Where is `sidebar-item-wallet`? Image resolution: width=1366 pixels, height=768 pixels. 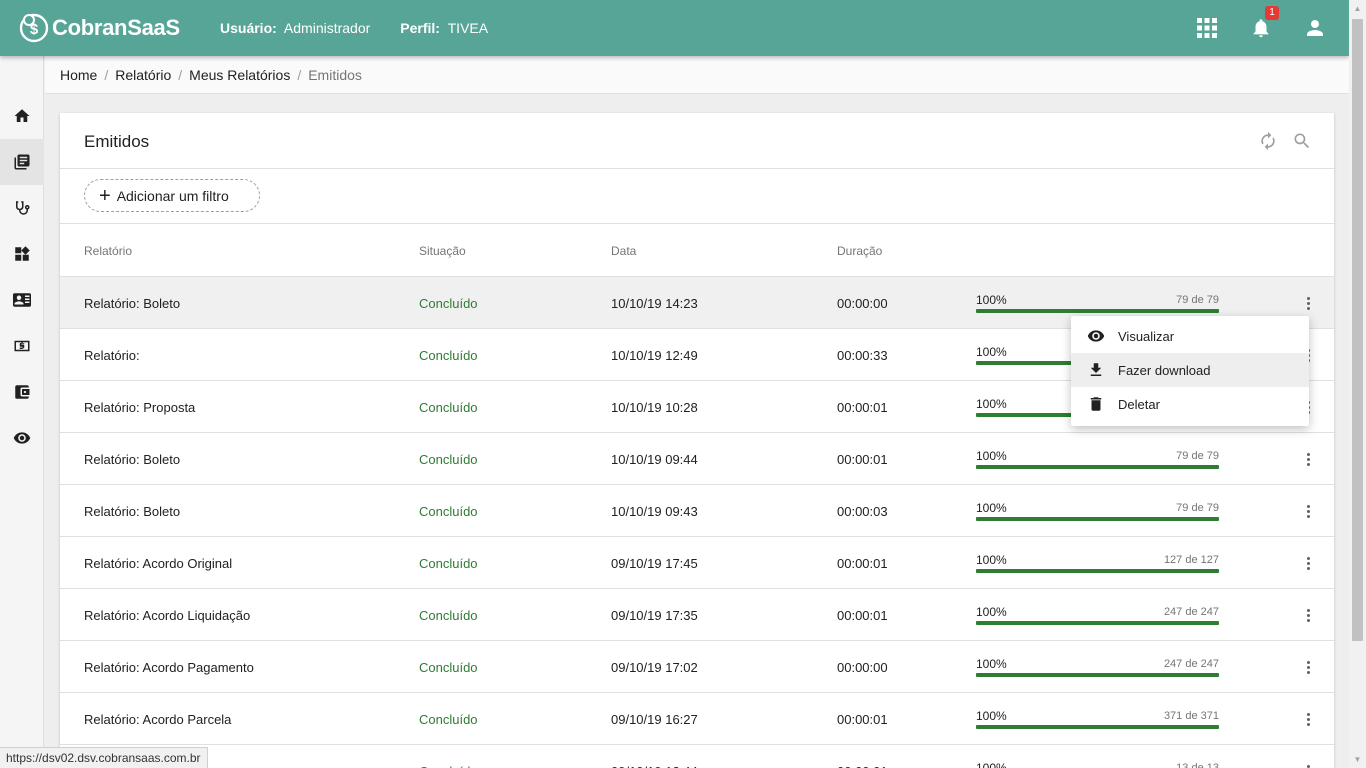 sidebar-item-wallet is located at coordinates (22, 392).